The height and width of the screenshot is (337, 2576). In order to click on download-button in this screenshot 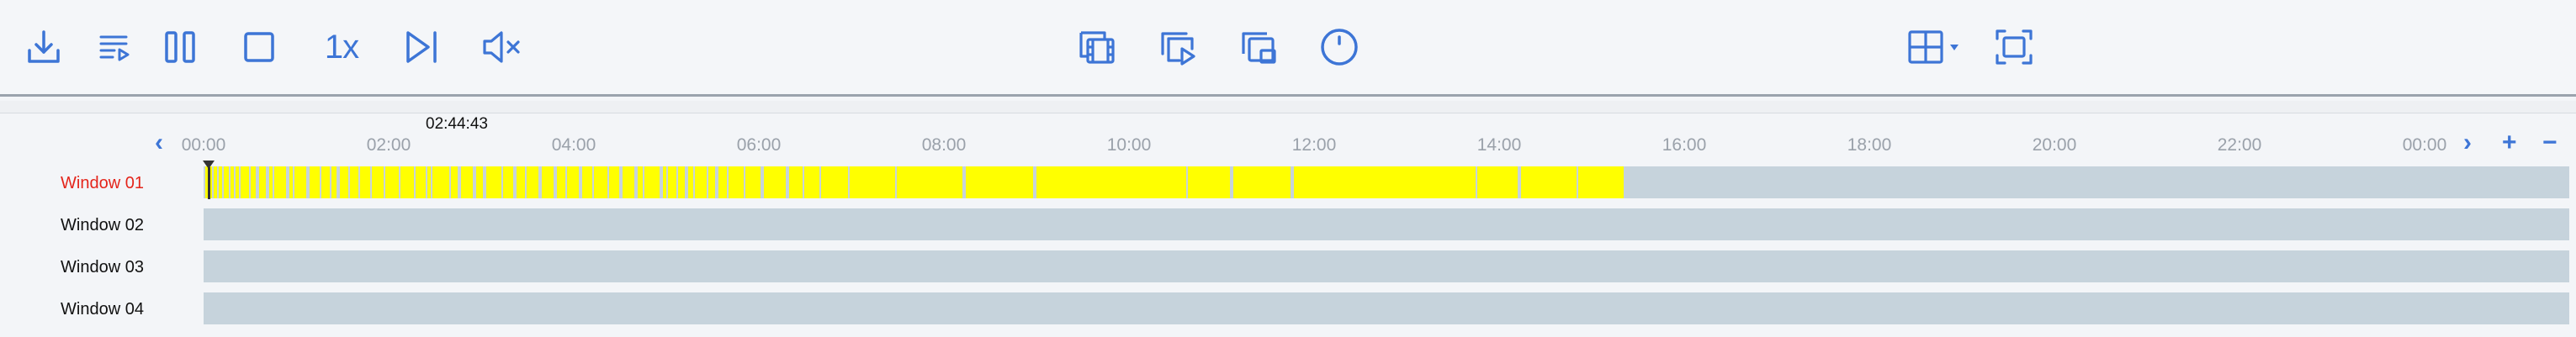, I will do `click(43, 47)`.